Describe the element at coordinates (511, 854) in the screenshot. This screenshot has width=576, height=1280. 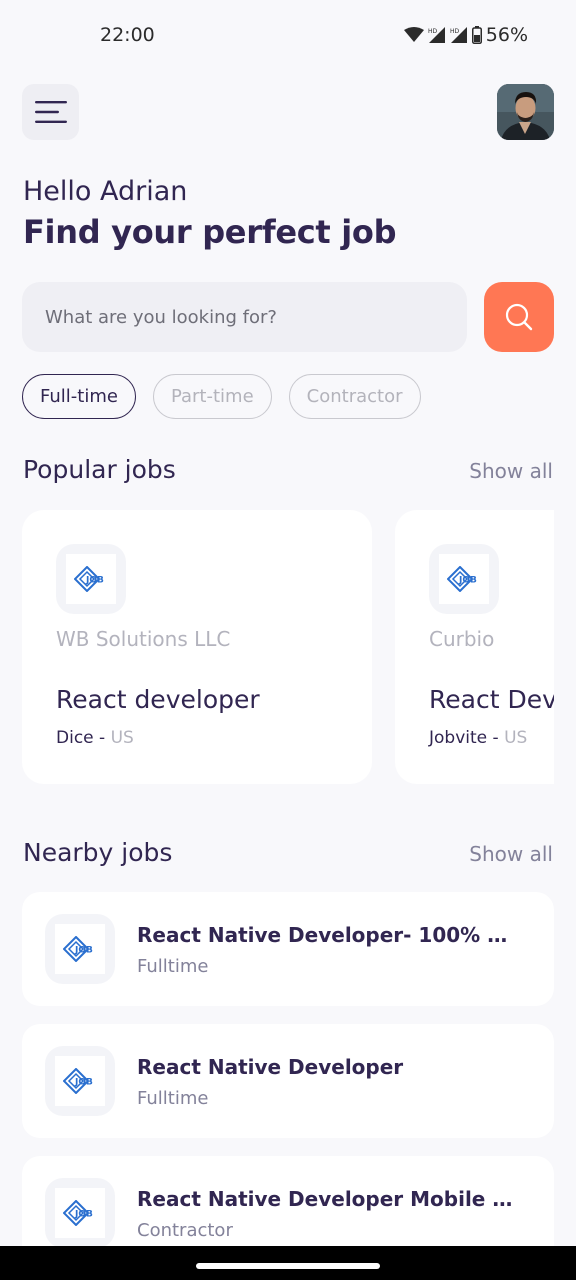
I see `nearby-show-all-link: Show all` at that location.